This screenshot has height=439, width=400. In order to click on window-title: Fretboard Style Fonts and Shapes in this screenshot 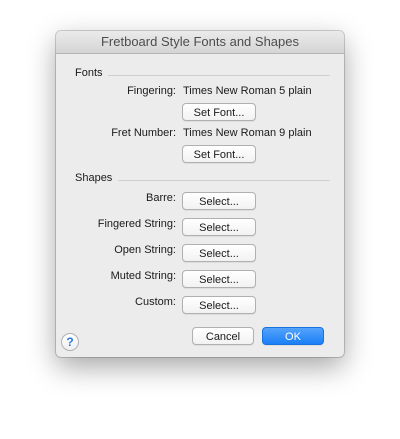, I will do `click(200, 42)`.